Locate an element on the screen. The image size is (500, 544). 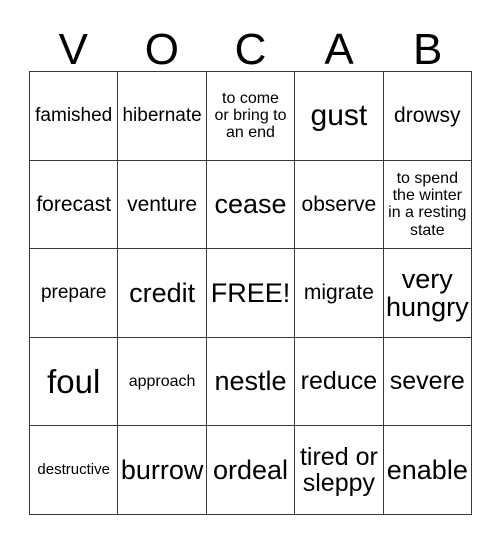
bingo-cell: hibernate is located at coordinates (162, 116).